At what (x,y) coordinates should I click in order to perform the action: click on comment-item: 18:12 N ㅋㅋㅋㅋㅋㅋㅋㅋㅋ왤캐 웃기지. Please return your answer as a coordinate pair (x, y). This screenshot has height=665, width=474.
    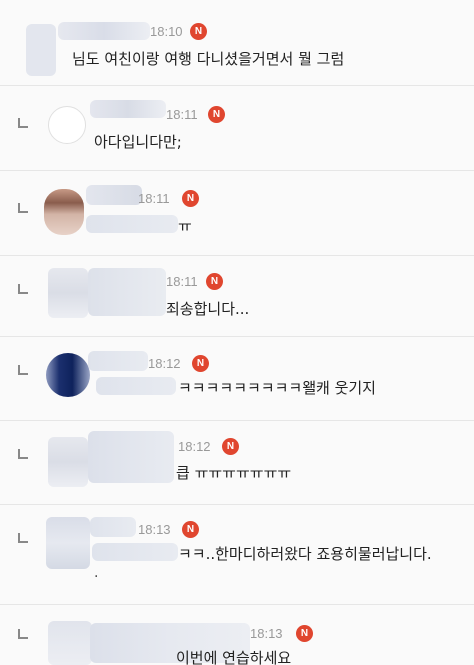
    Looking at the image, I should click on (237, 379).